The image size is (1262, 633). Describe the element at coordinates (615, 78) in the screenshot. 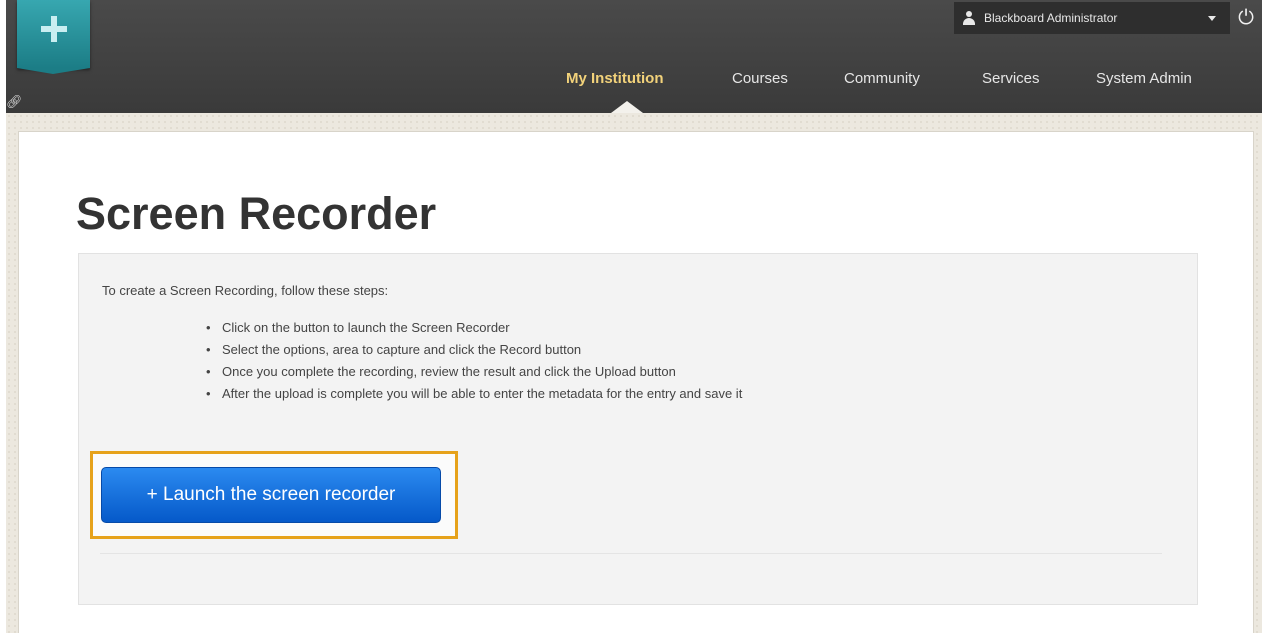

I see `nav-my-institution: My Institution` at that location.